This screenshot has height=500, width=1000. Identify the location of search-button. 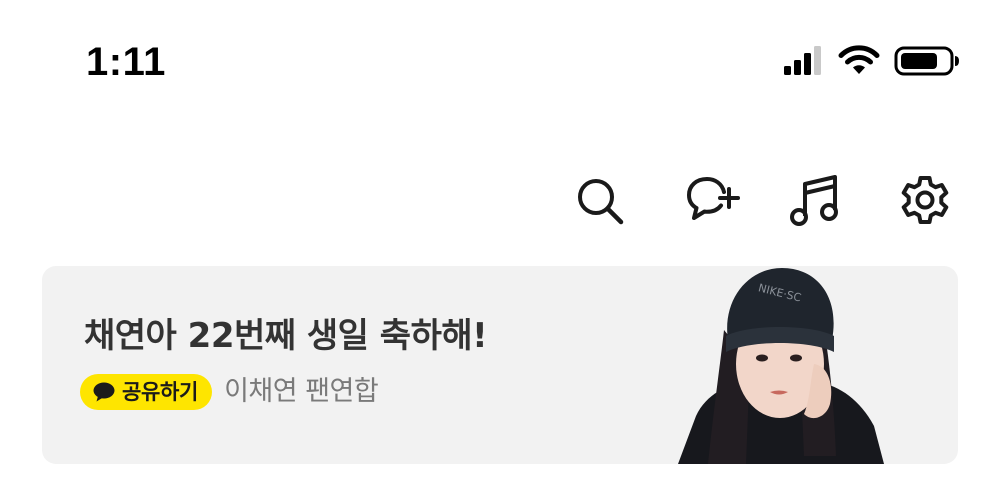
(599, 201).